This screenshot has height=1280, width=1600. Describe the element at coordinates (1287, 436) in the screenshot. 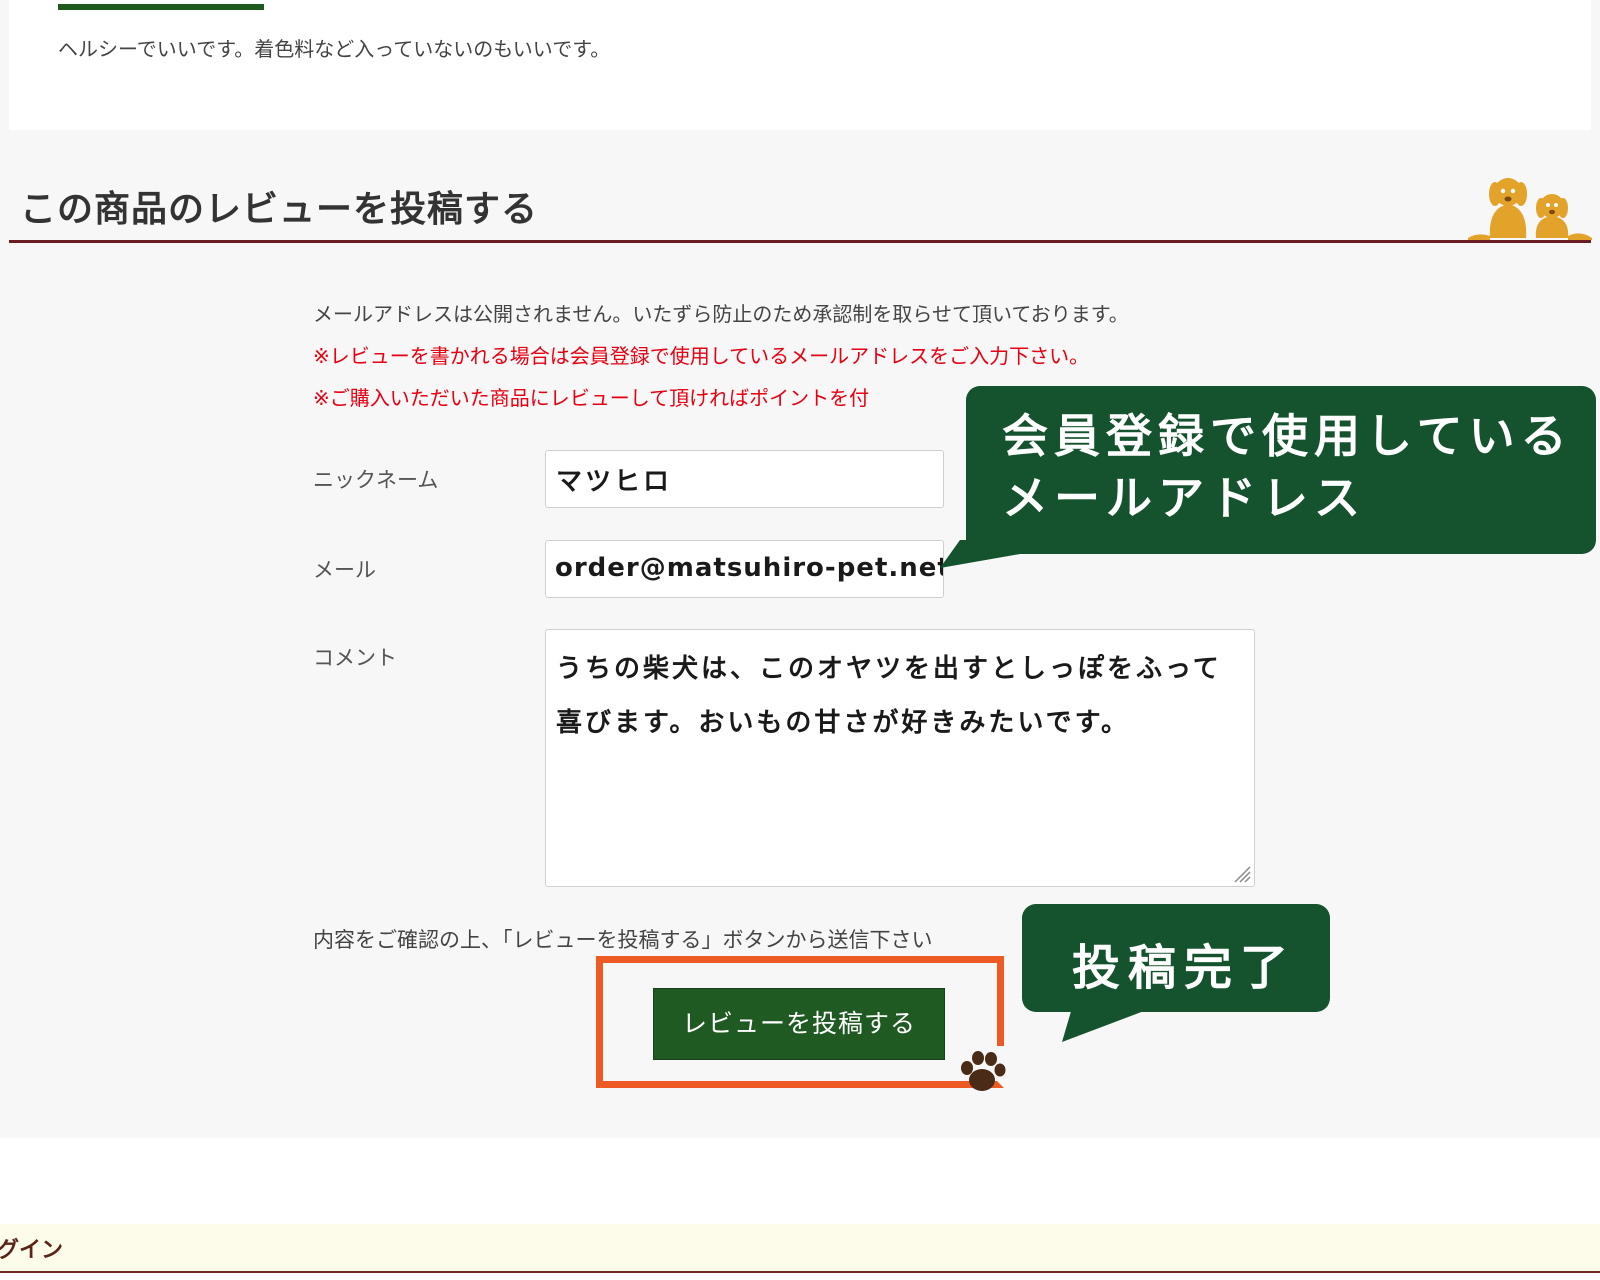

I see `callout-email-line-1: 会員登録で使用している` at that location.